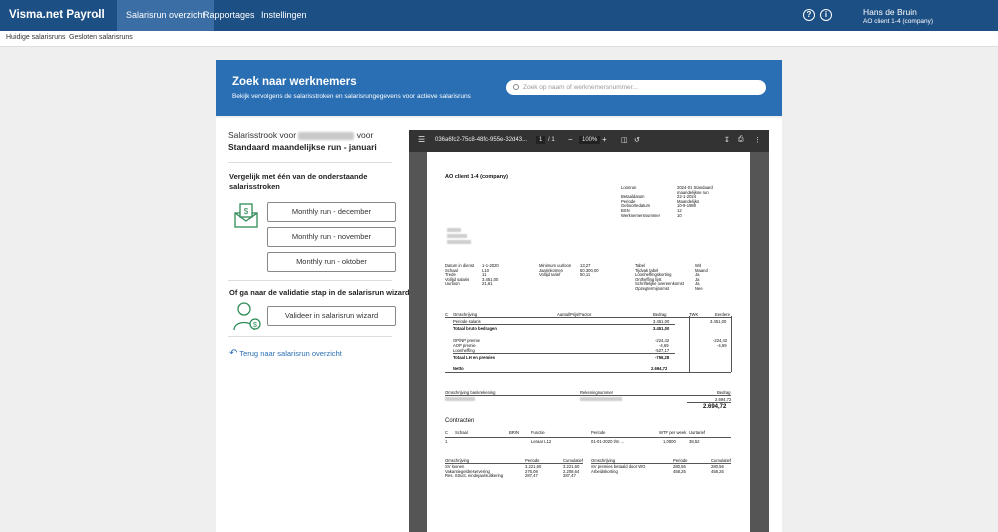  Describe the element at coordinates (474, 476) in the screenshot. I see `pdf-bottom-cell: Res. Struct. eindejaarsuitkering` at that location.